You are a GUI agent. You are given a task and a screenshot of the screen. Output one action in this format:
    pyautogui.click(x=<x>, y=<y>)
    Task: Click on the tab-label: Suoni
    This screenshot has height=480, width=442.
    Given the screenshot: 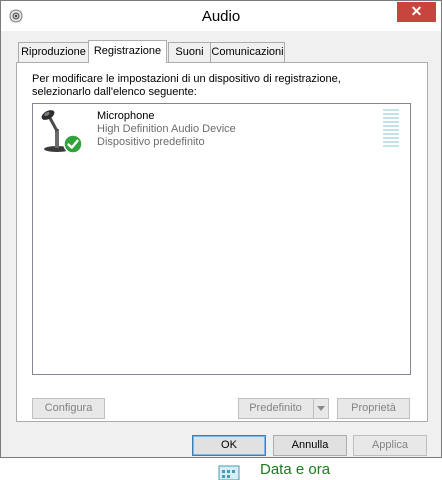 What is the action you would take?
    pyautogui.click(x=189, y=52)
    